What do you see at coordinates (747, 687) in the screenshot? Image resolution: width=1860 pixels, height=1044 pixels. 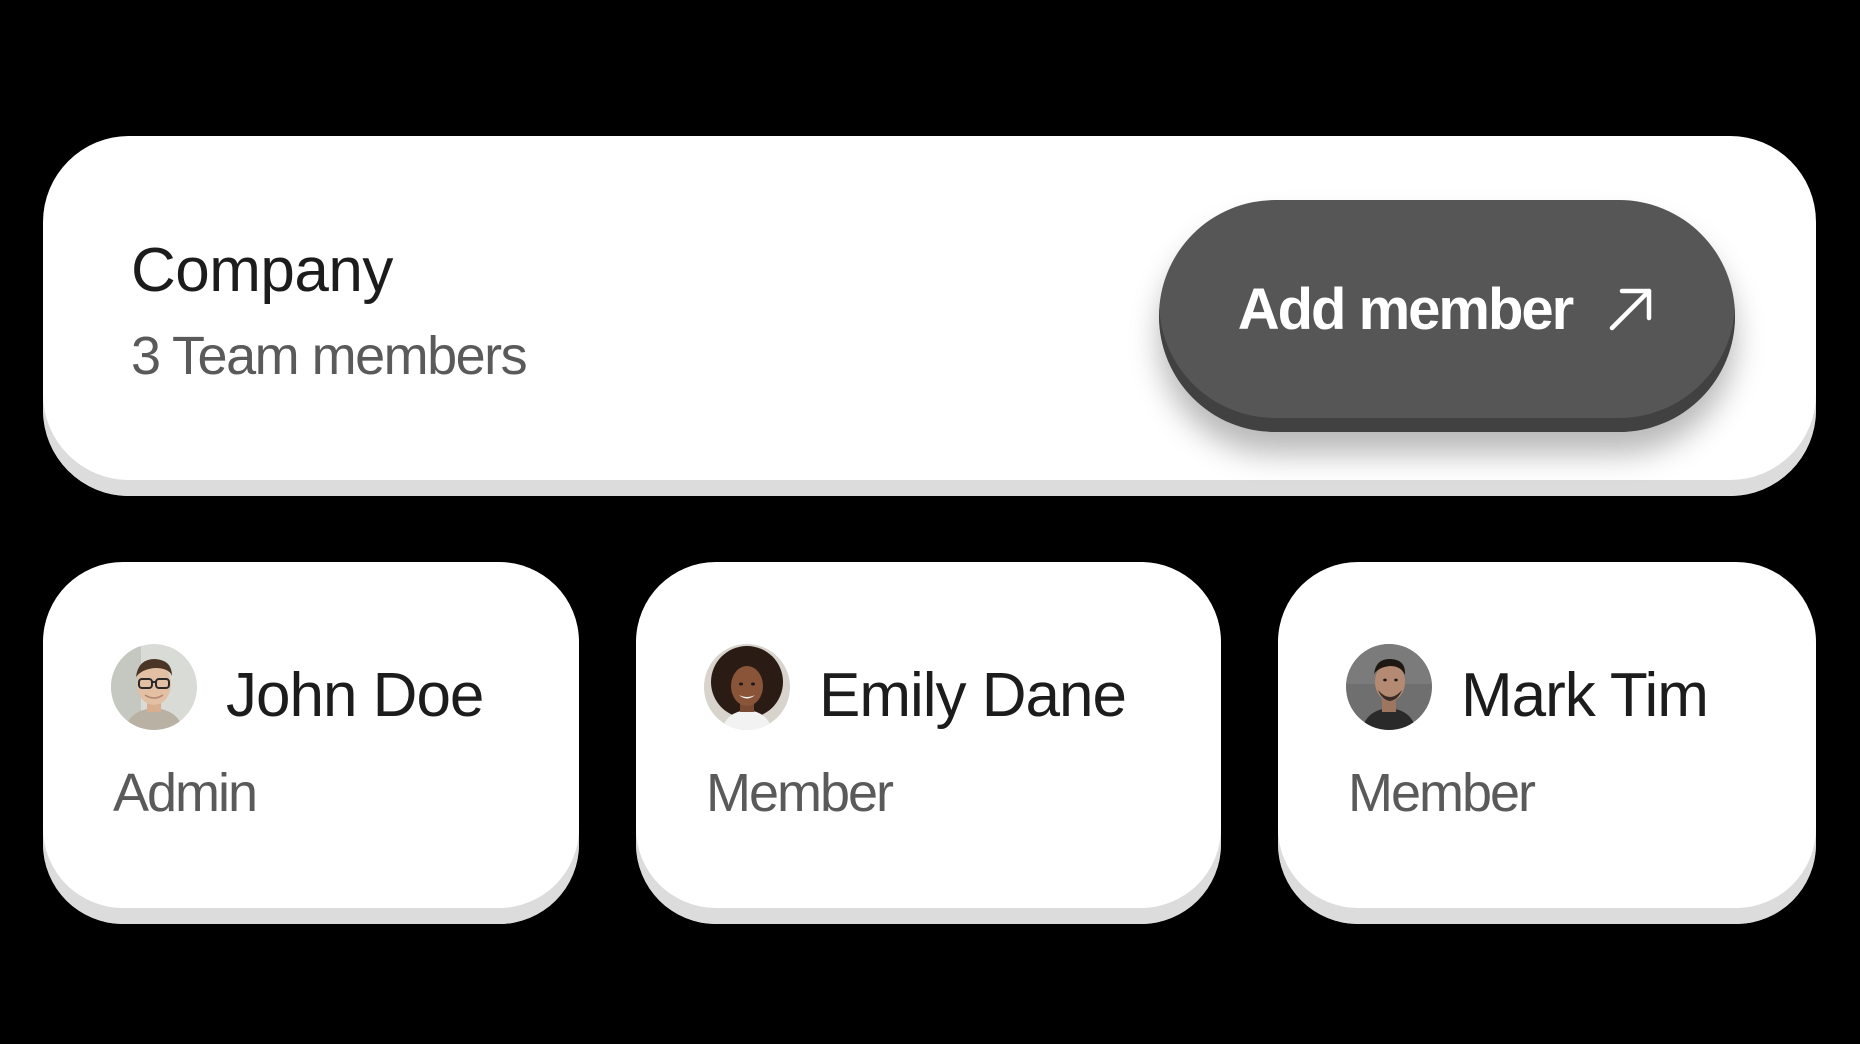 I see `avatar-emily-dane` at bounding box center [747, 687].